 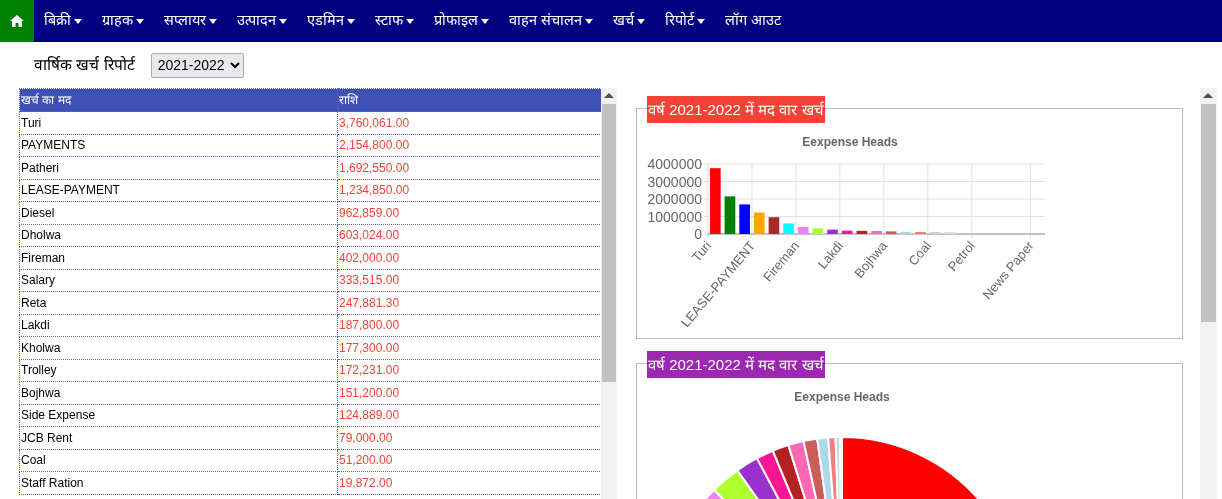 What do you see at coordinates (178, 370) in the screenshot?
I see `table-cell: Trolley` at bounding box center [178, 370].